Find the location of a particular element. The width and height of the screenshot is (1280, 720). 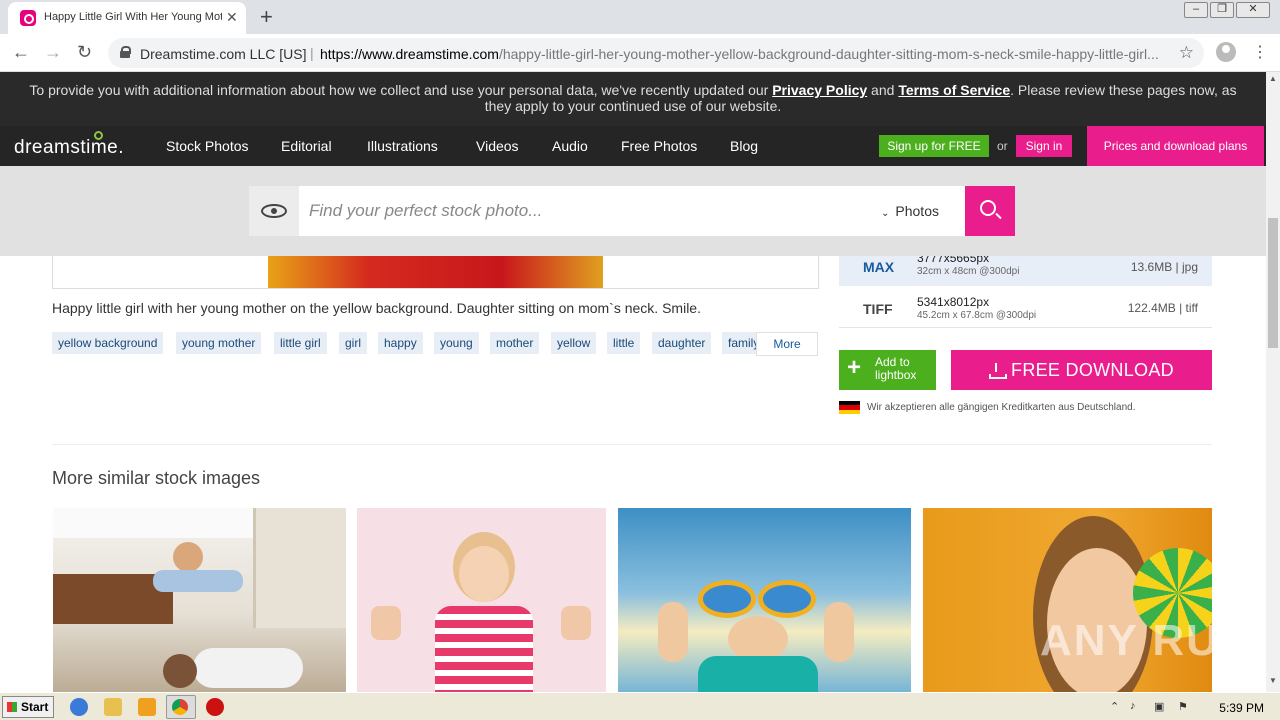

search-input is located at coordinates (589, 211).